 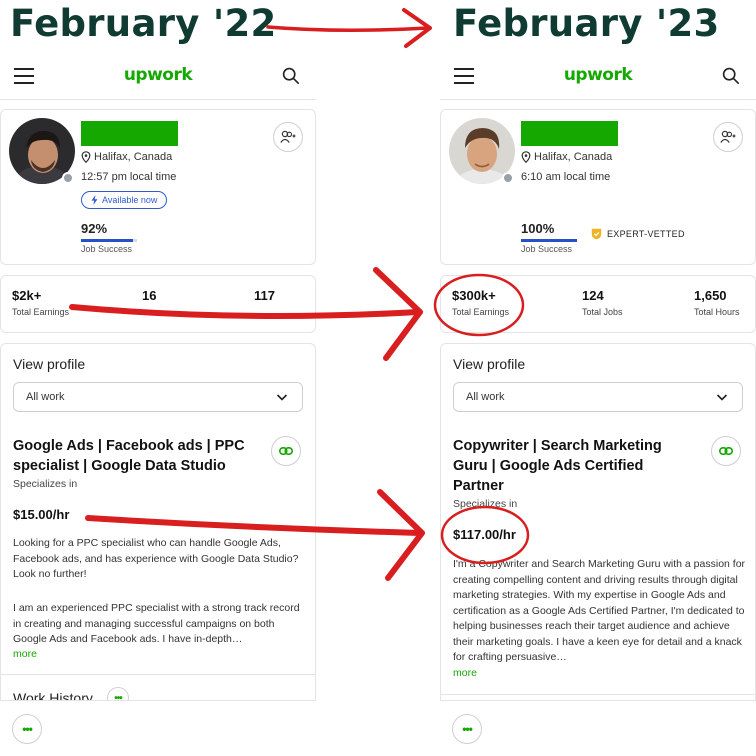 I want to click on arrowhead-rate, so click(x=401, y=535).